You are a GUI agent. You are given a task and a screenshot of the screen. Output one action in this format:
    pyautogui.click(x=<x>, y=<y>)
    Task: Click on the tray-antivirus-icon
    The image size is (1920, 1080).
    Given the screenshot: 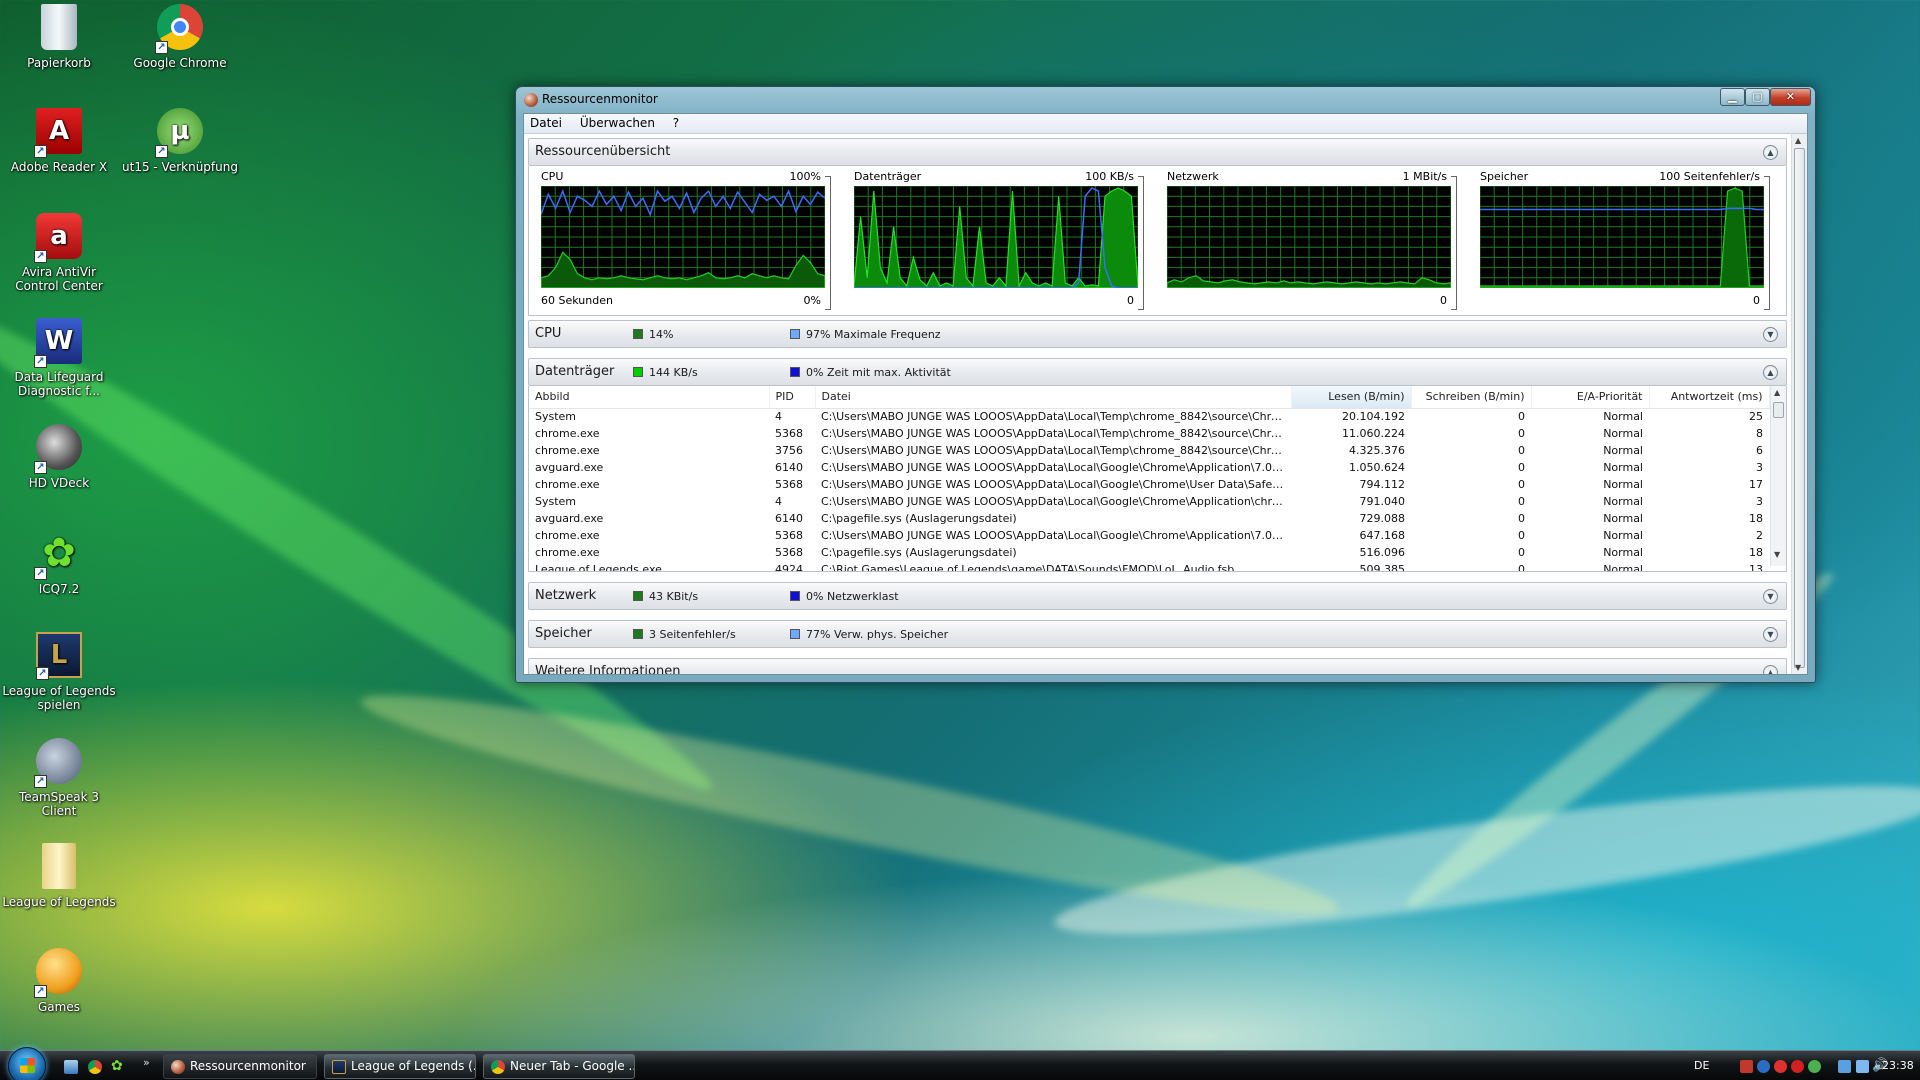 What is the action you would take?
    pyautogui.click(x=1780, y=1066)
    